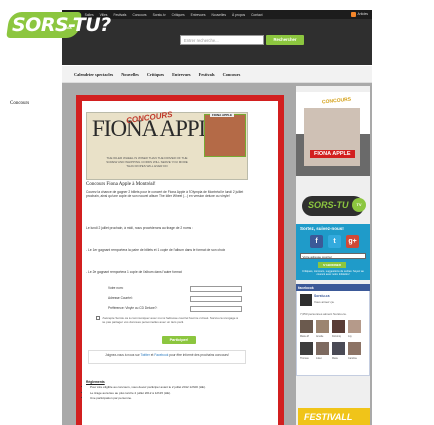  I want to click on rule-item: Une participation par personne., so click(168, 399).